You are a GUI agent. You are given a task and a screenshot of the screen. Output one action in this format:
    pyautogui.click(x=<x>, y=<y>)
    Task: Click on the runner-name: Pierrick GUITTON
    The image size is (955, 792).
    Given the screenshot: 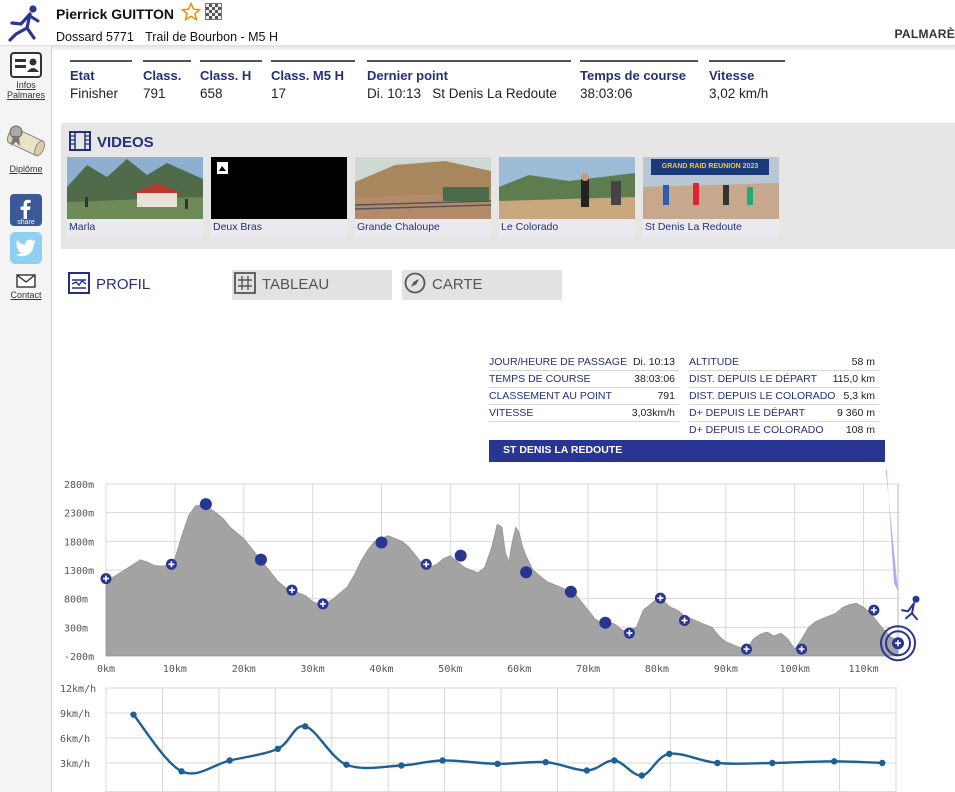 What is the action you would take?
    pyautogui.click(x=115, y=14)
    